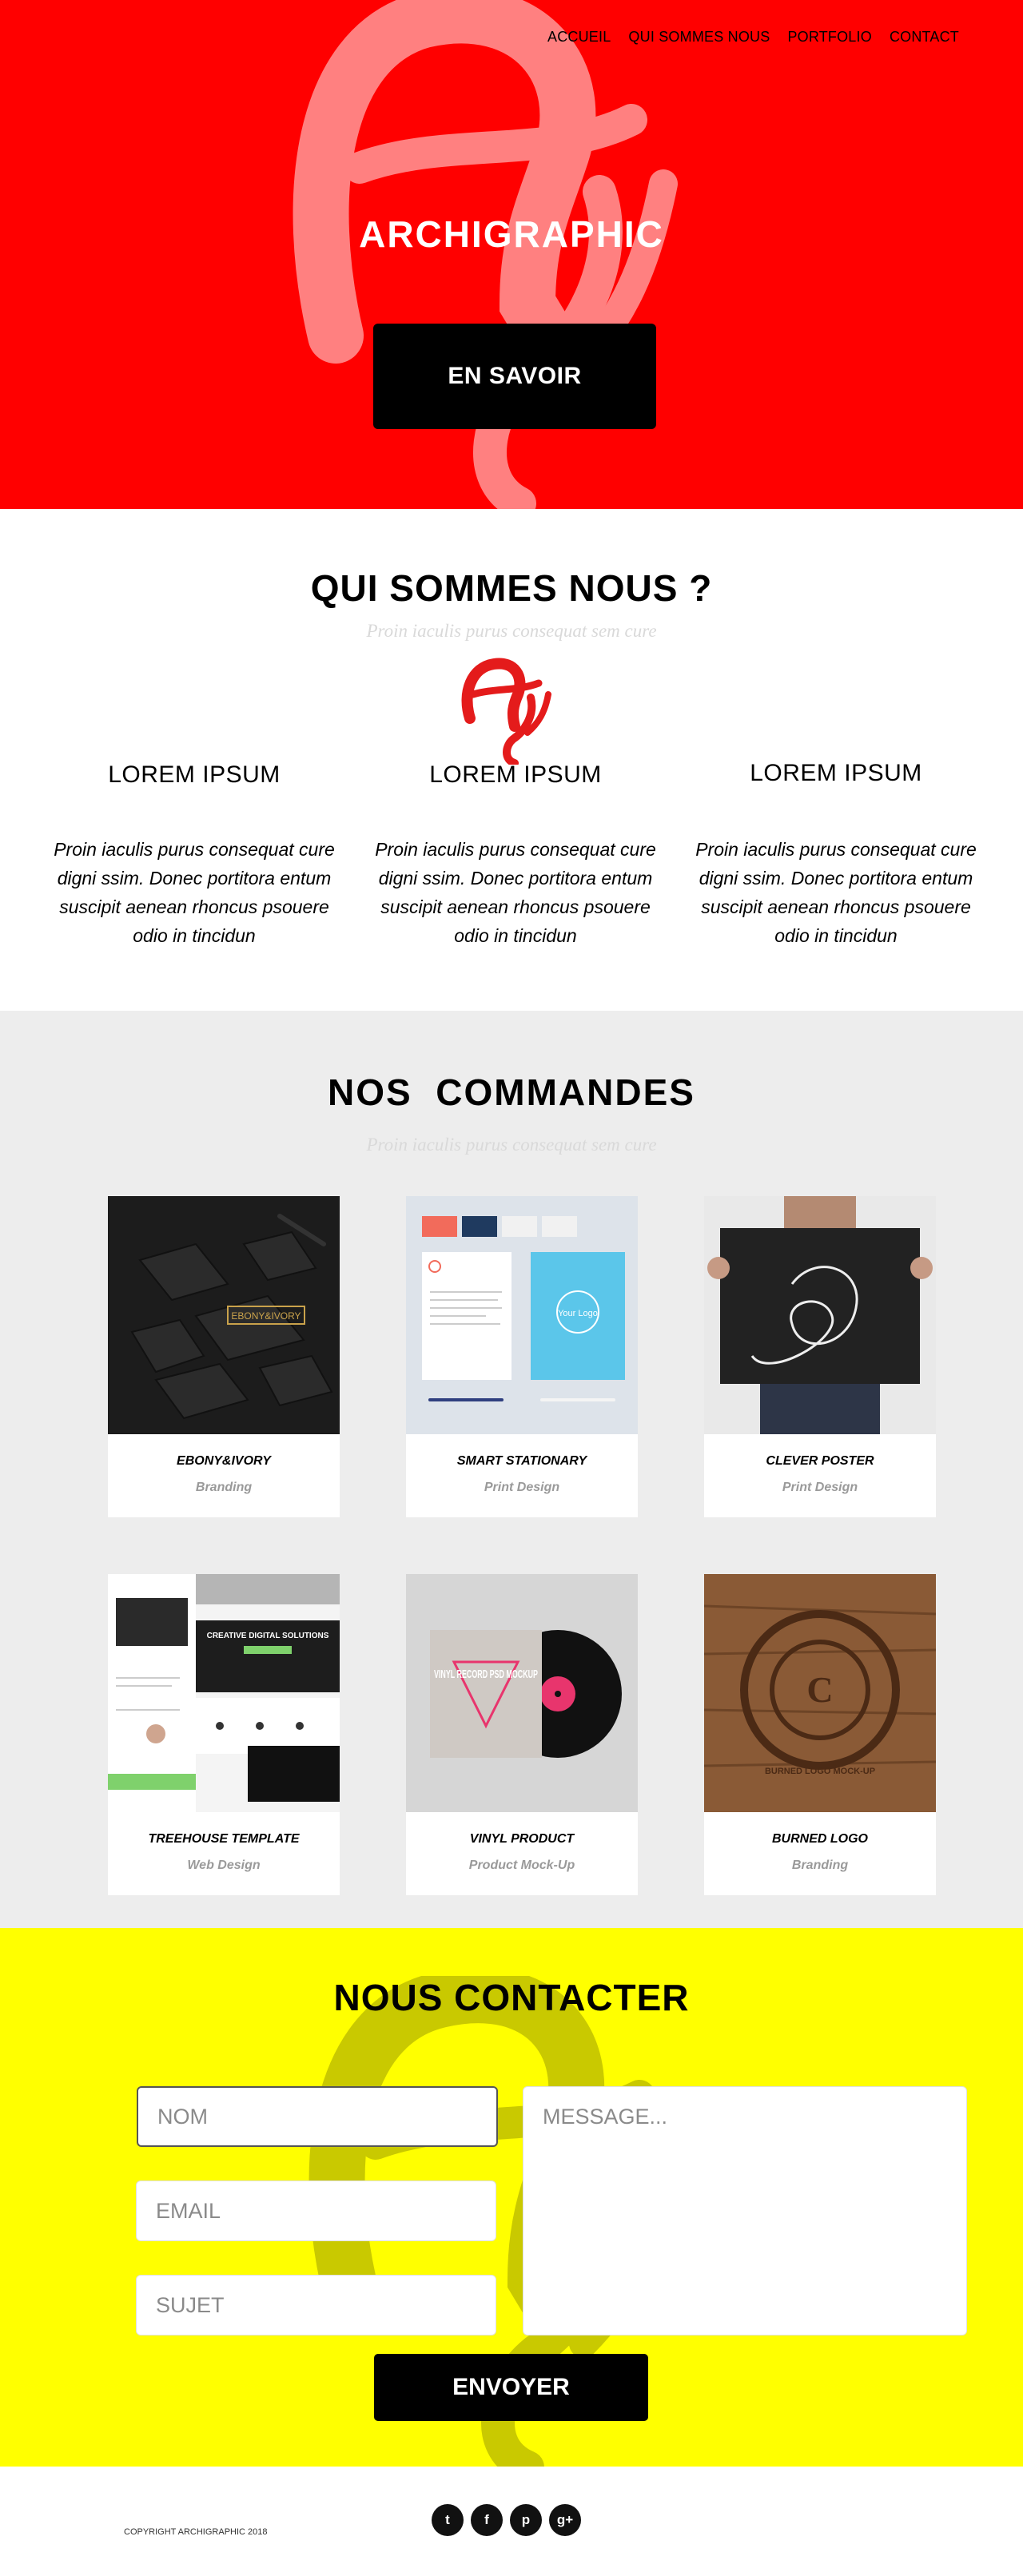 This screenshot has width=1023, height=2576. What do you see at coordinates (830, 37) in the screenshot?
I see `nav-item-portfolio: PORTFOLIO` at bounding box center [830, 37].